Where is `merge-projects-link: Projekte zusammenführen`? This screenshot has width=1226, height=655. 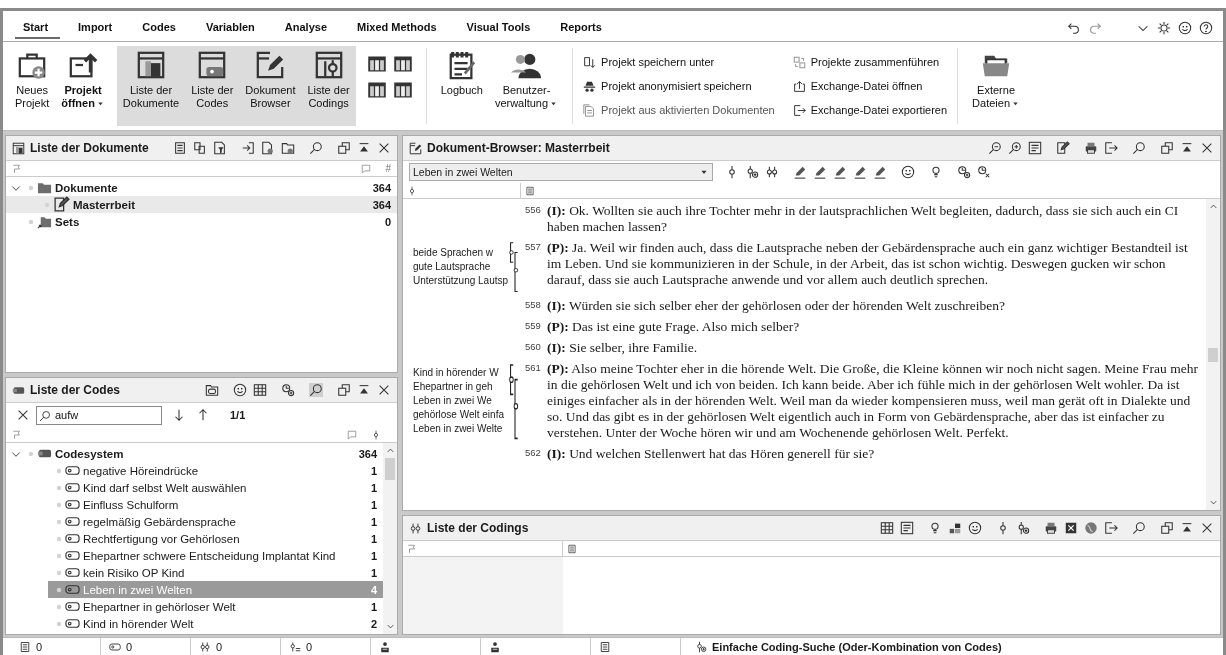 merge-projects-link: Projekte zusammenführen is located at coordinates (870, 62).